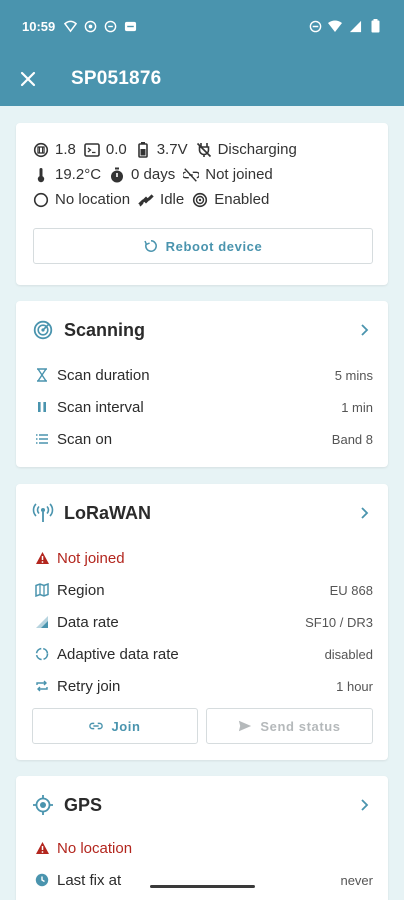 The height and width of the screenshot is (900, 404). What do you see at coordinates (228, 174) in the screenshot?
I see `join-state-stat: Not joined` at bounding box center [228, 174].